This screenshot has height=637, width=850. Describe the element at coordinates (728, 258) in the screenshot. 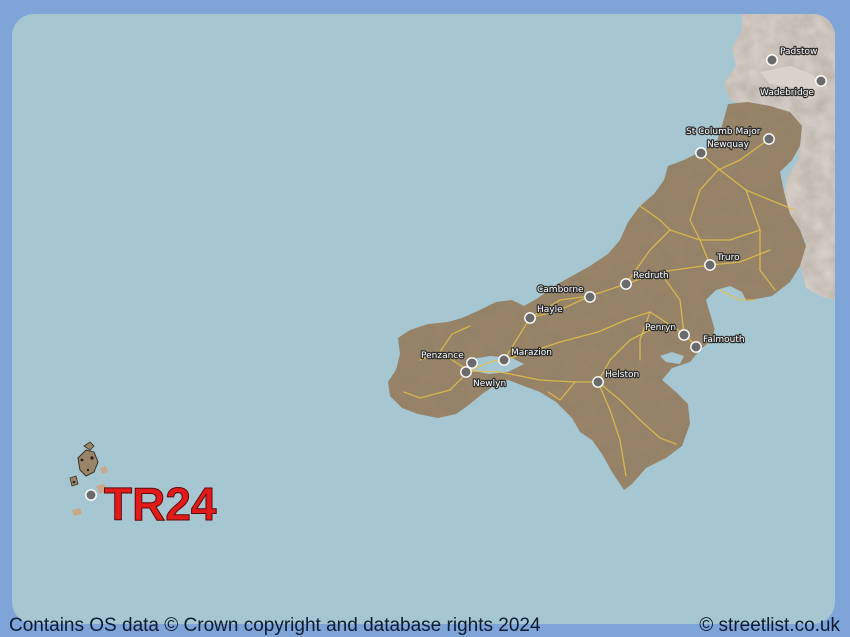

I see `svg-text: Truro` at that location.